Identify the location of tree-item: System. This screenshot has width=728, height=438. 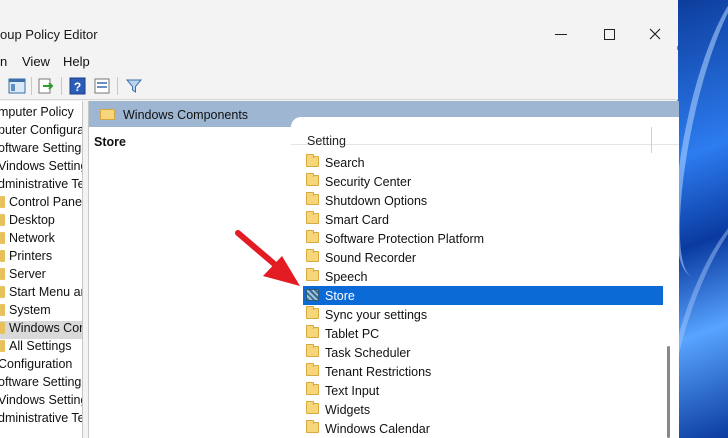
(25, 312).